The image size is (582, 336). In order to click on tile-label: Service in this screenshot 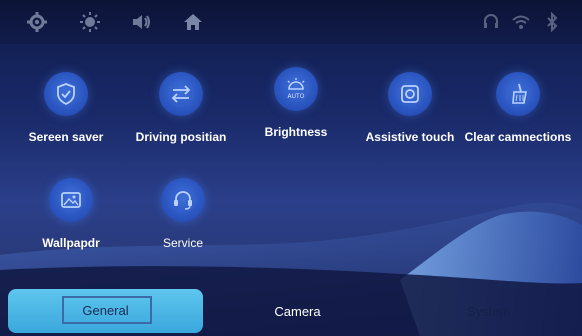, I will do `click(182, 243)`.